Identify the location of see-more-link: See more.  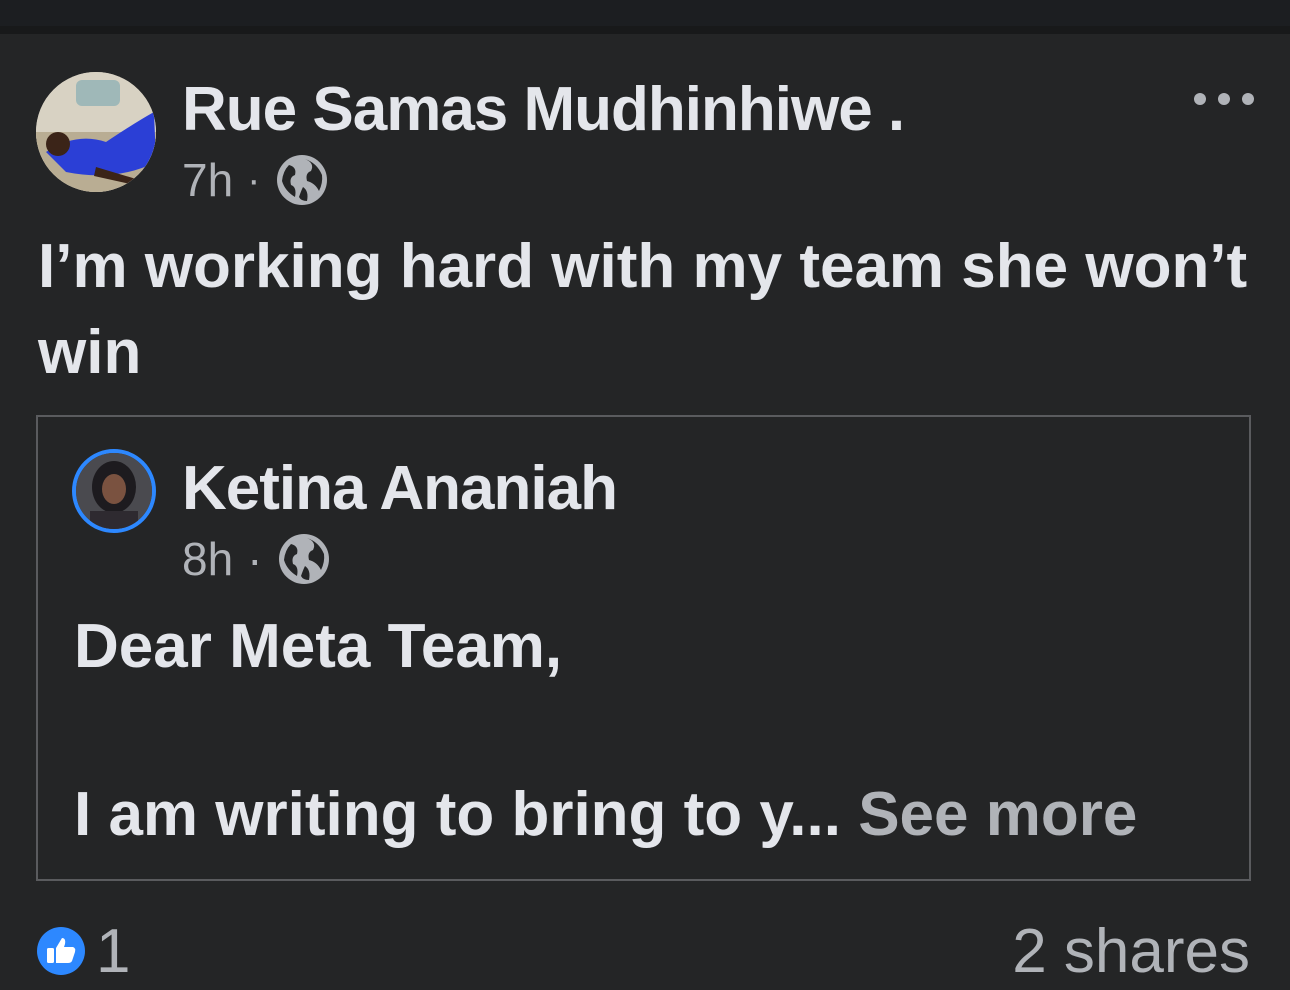
(997, 814).